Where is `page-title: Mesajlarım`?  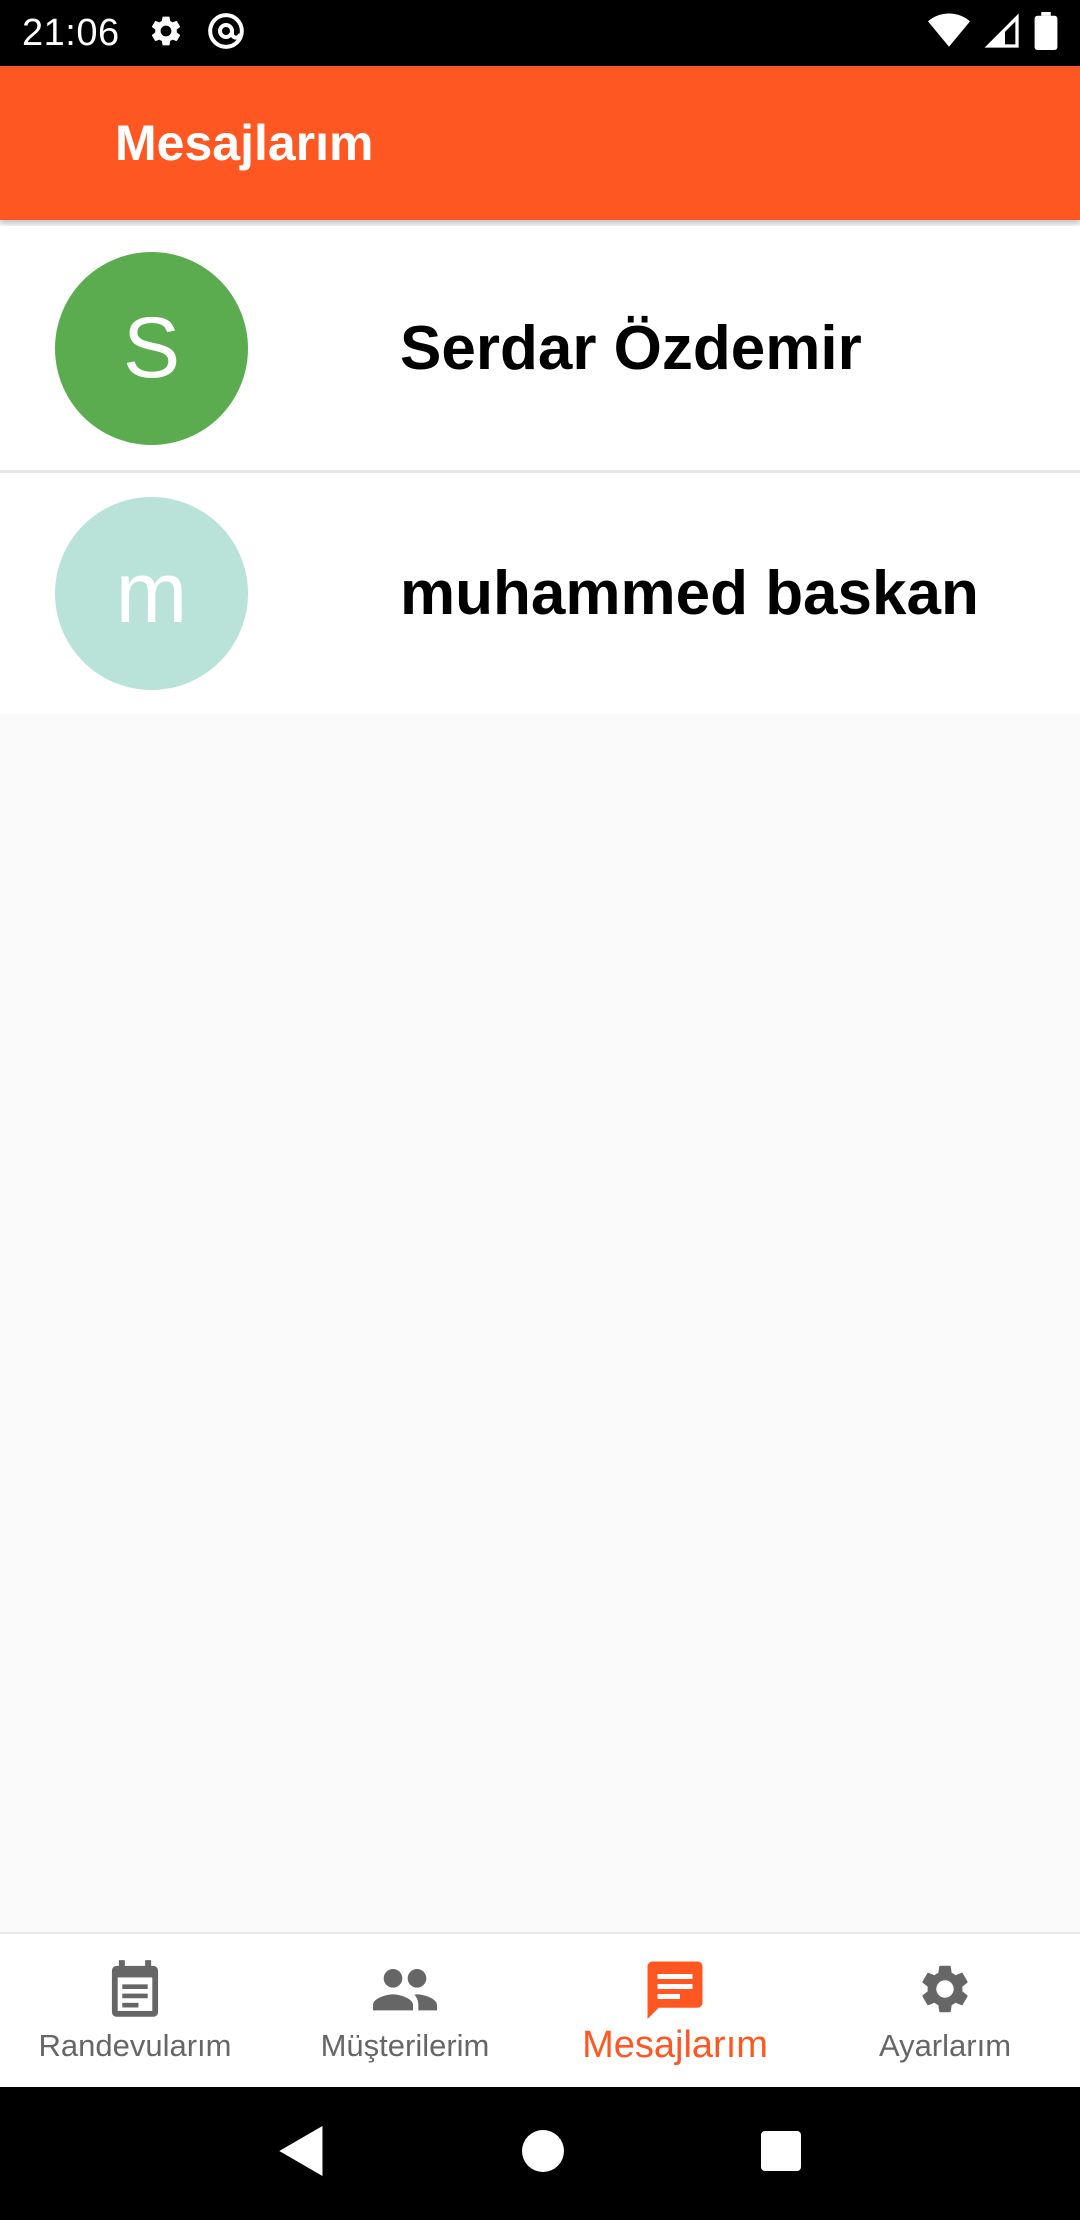 page-title: Mesajlarım is located at coordinates (244, 143).